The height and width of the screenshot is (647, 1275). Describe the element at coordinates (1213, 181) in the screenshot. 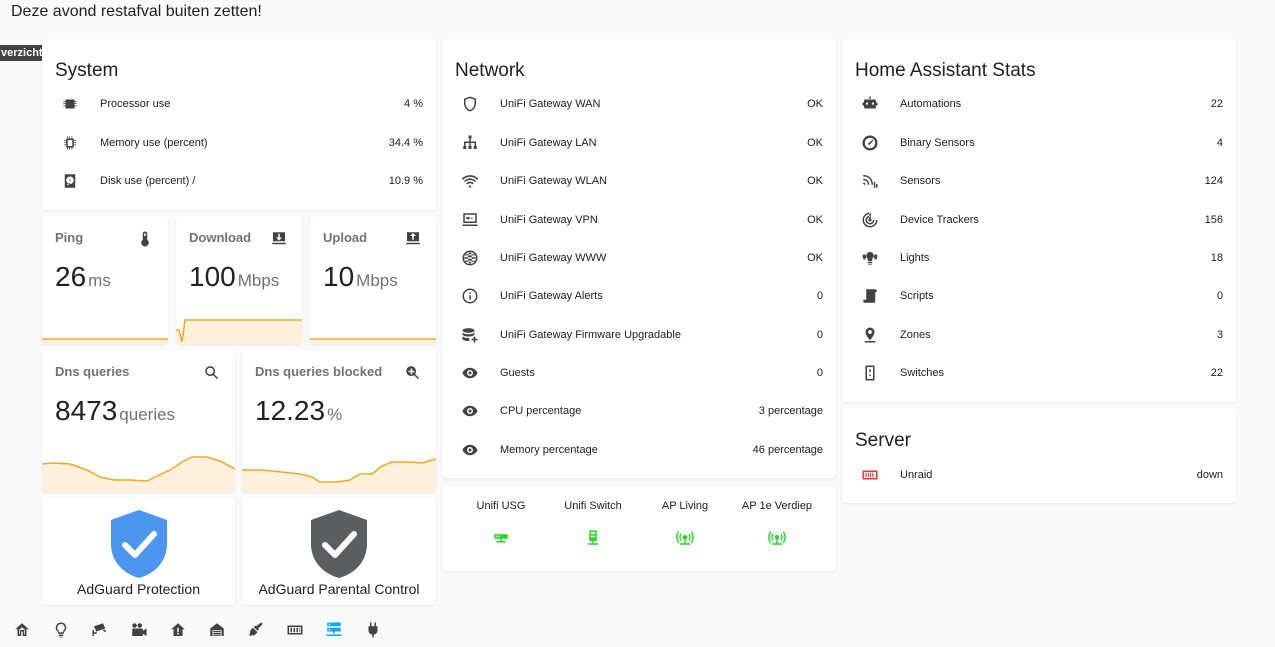

I see `ha-row-value: 124` at that location.